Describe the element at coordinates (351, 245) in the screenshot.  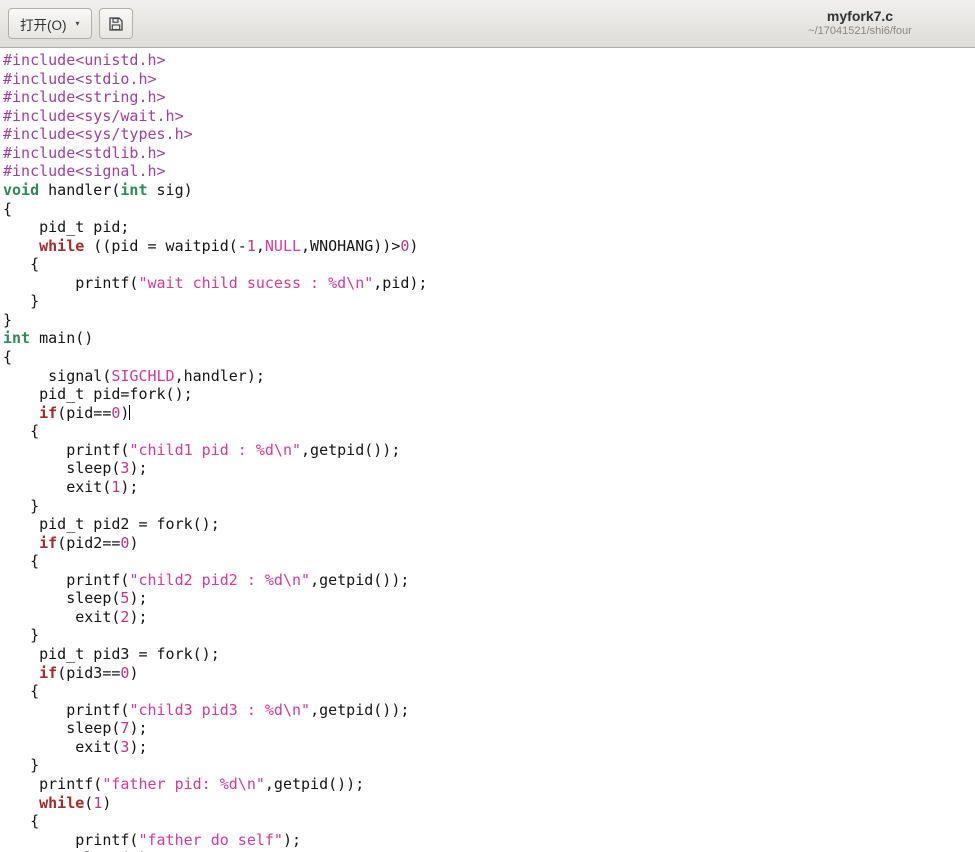
I see `code-token: ,WNOHANG))>` at that location.